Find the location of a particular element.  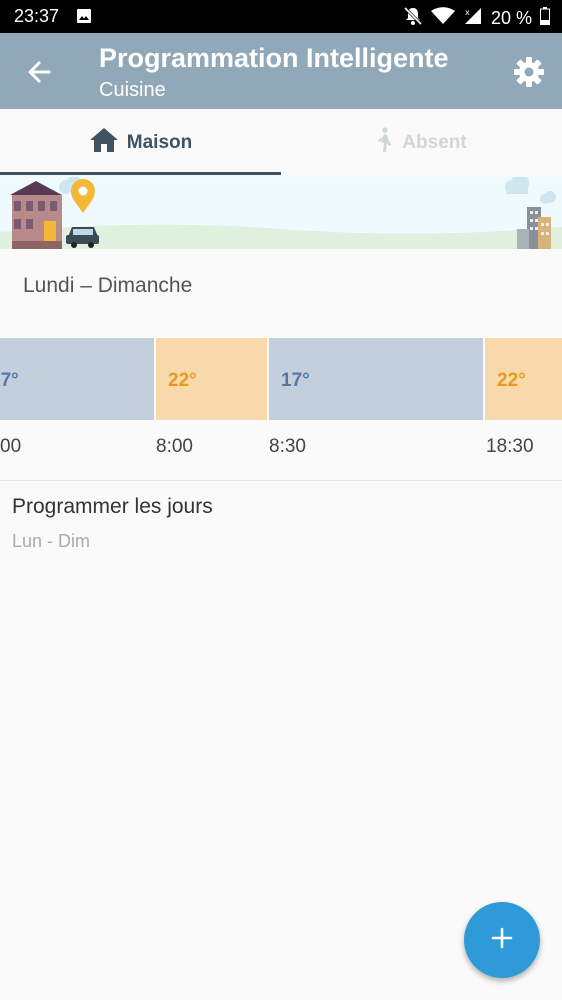

tab-selected-indicator is located at coordinates (140, 173).